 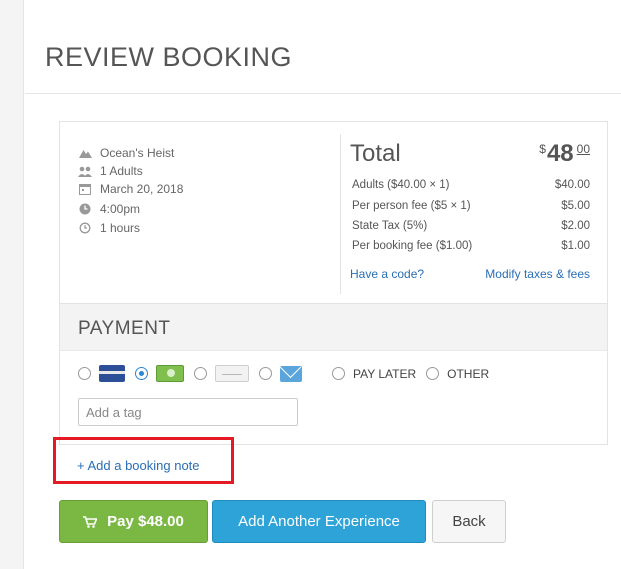 I want to click on payment-option-check, so click(x=221, y=373).